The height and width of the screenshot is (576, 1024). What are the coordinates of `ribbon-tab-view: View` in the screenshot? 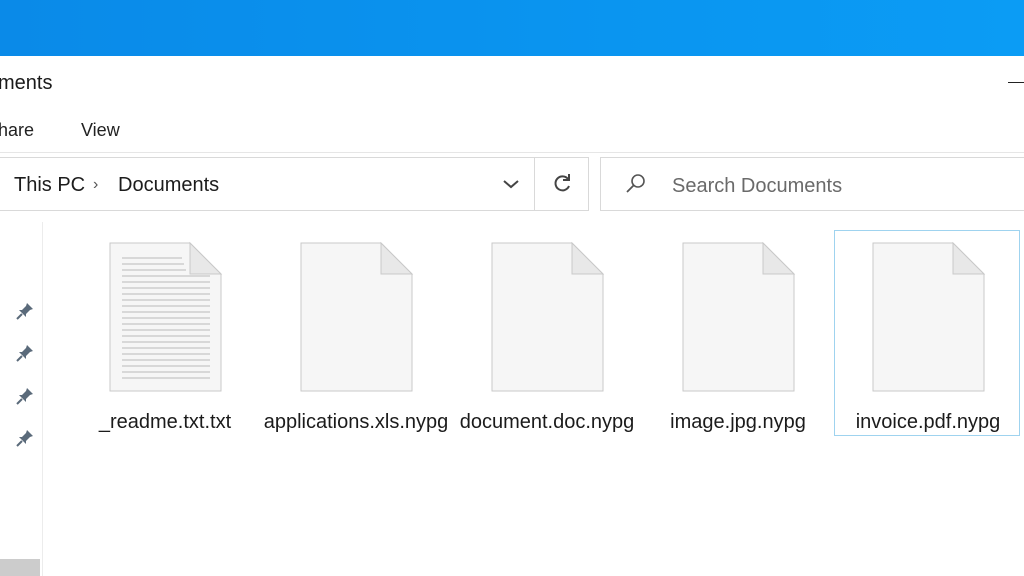 It's located at (100, 130).